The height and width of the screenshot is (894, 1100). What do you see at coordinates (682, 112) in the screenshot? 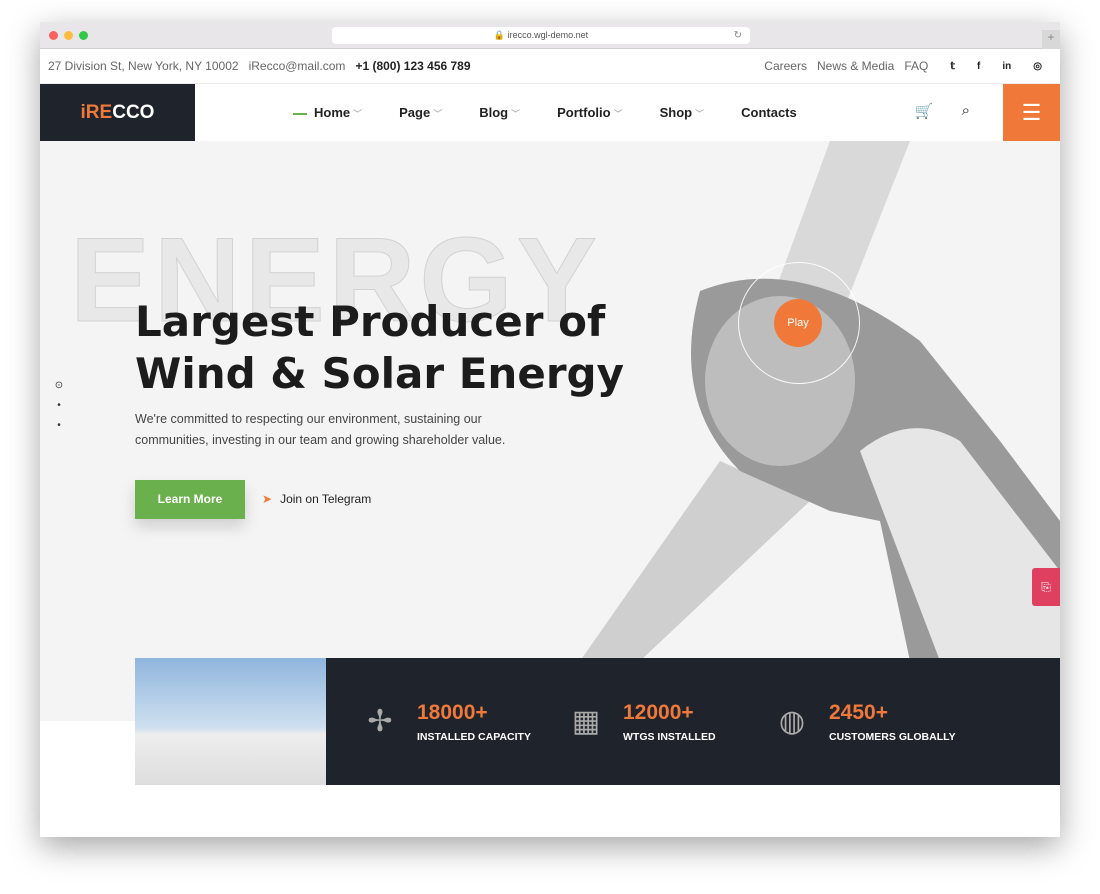
I see `nav-shop: Shop ﹀` at bounding box center [682, 112].